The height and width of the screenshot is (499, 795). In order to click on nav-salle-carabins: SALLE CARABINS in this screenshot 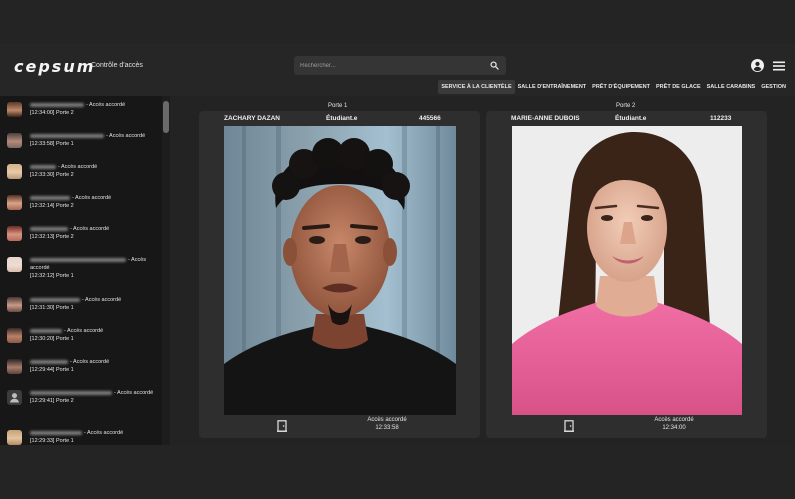, I will do `click(731, 87)`.